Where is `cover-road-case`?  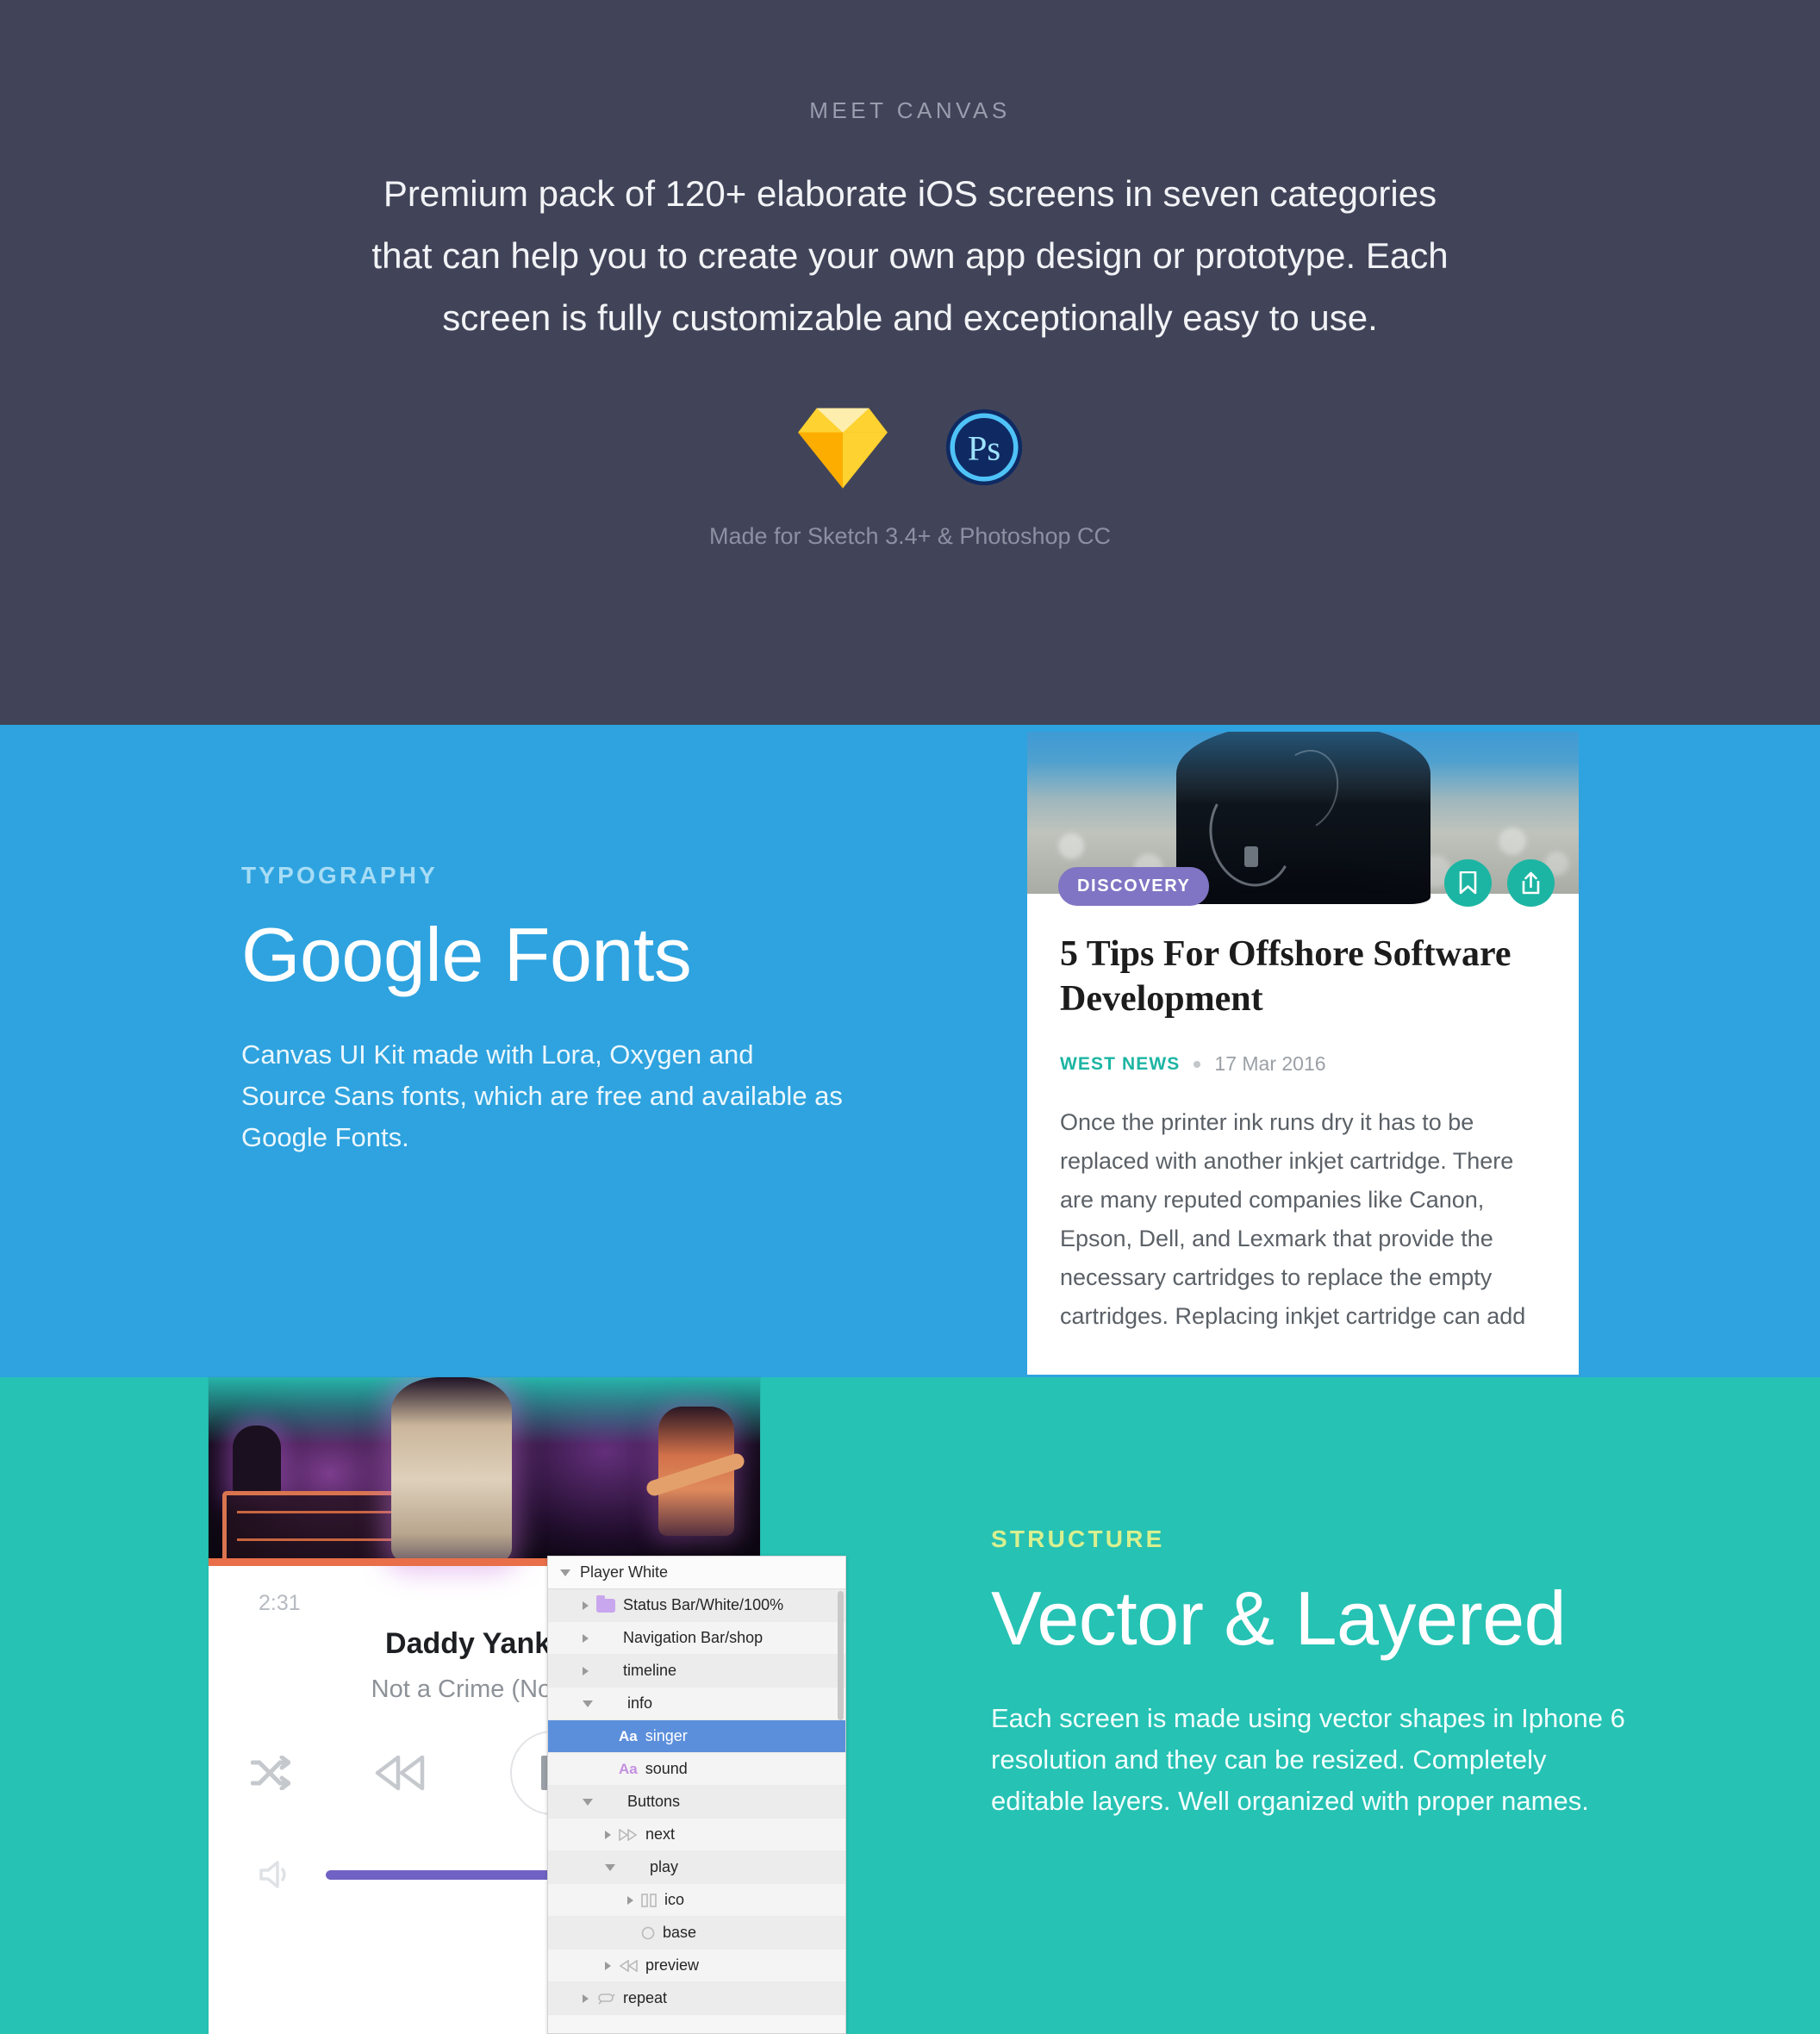
cover-road-case is located at coordinates (312, 1527).